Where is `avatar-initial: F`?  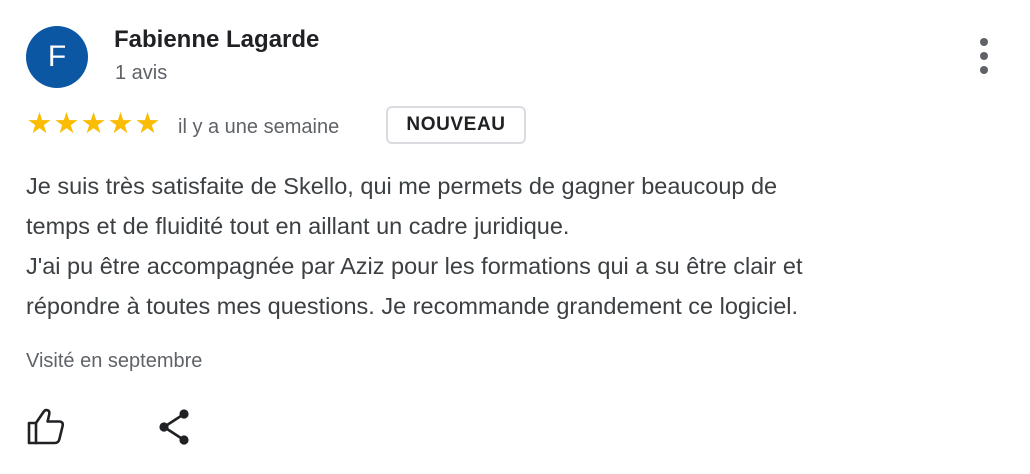 avatar-initial: F is located at coordinates (57, 56).